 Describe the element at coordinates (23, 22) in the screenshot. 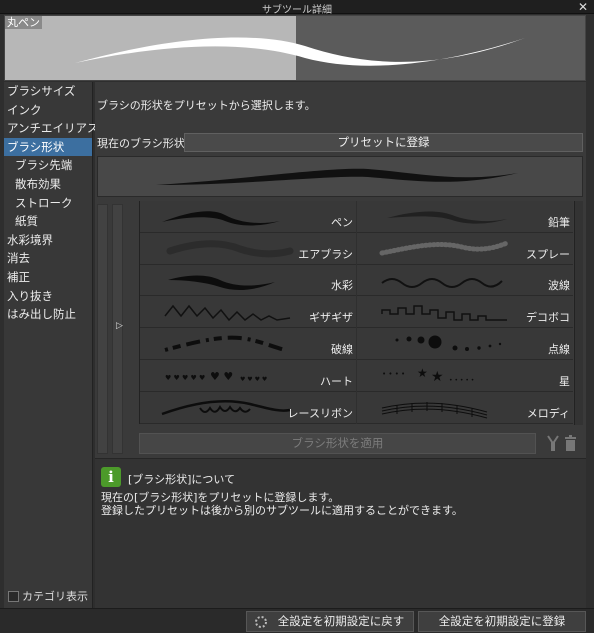

I see `tool-name: 丸ペン` at that location.